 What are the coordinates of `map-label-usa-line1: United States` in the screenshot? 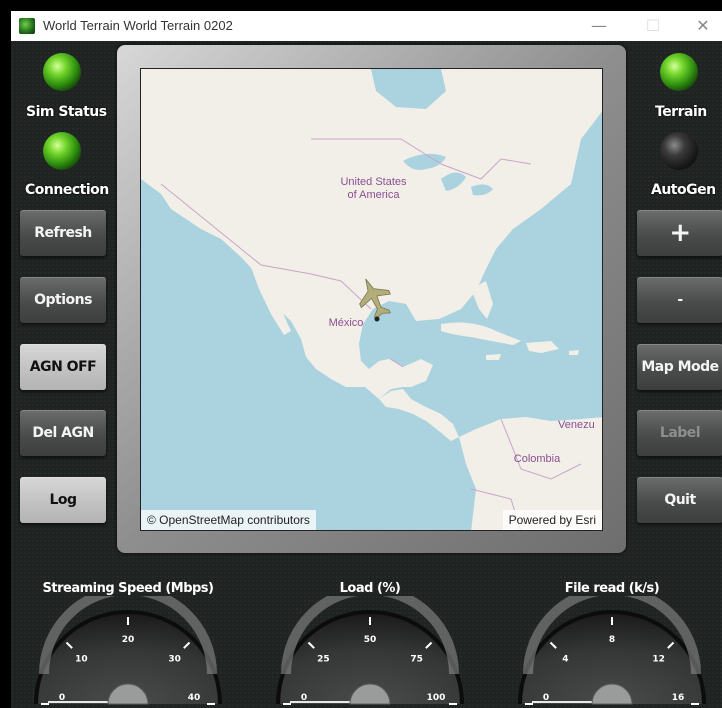 It's located at (373, 182).